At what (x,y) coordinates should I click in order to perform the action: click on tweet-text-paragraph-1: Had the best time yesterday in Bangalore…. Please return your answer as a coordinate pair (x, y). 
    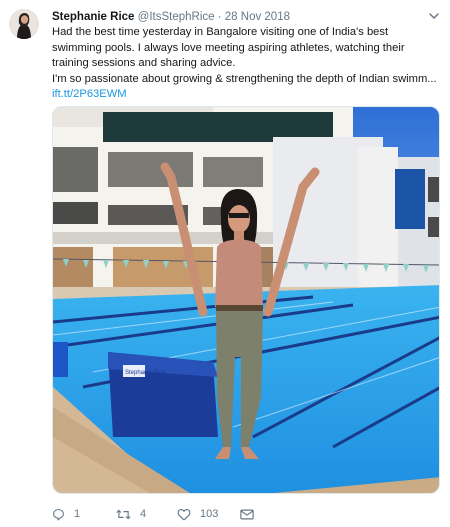
    Looking at the image, I should click on (228, 48).